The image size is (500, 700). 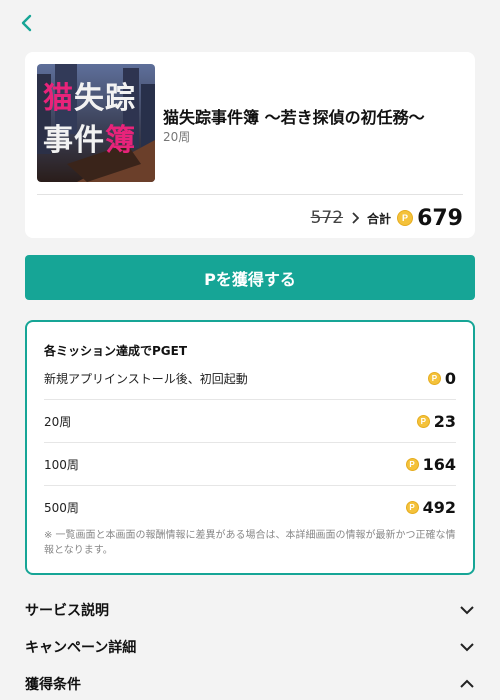 What do you see at coordinates (250, 684) in the screenshot?
I see `accordion-acquisition-conditions: 獲得条件` at bounding box center [250, 684].